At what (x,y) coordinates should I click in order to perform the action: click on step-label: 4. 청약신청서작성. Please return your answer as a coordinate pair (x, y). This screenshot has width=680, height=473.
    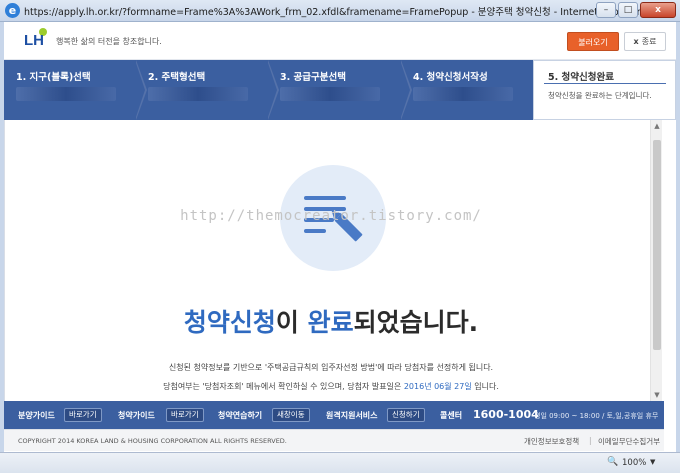
    Looking at the image, I should click on (450, 77).